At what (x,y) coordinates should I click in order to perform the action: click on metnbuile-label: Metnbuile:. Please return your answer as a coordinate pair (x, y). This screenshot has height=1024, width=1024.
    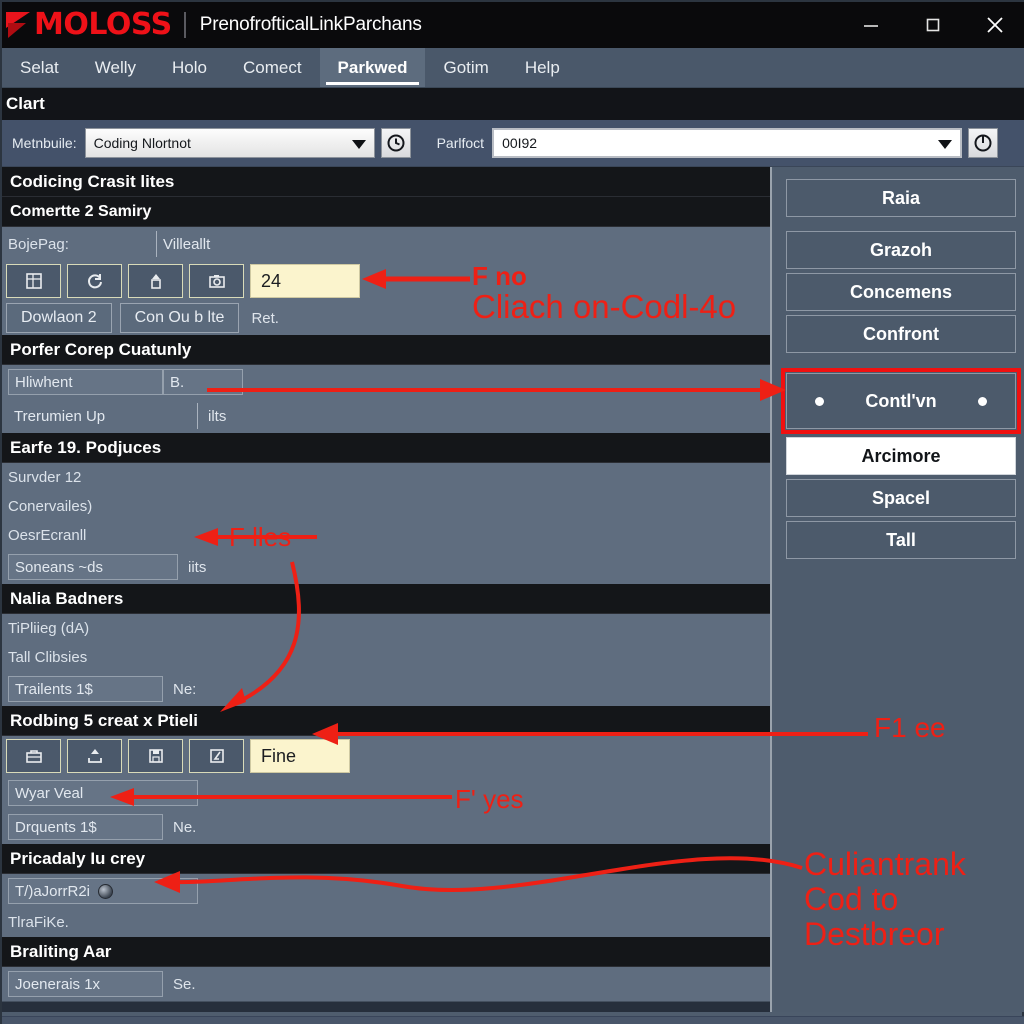
    Looking at the image, I should click on (44, 143).